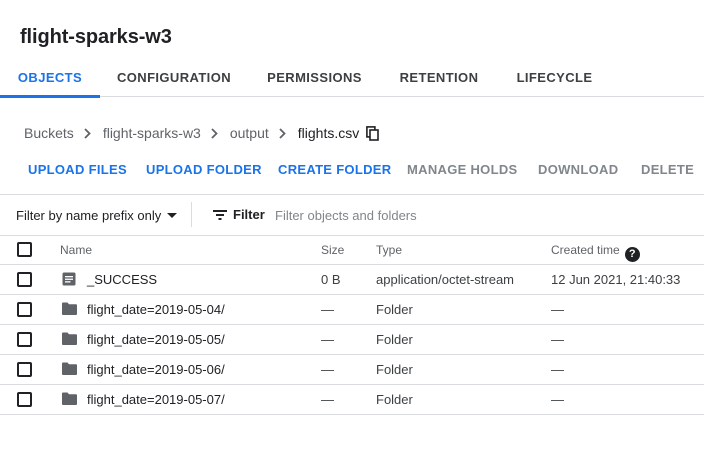  I want to click on filter-divider, so click(191, 214).